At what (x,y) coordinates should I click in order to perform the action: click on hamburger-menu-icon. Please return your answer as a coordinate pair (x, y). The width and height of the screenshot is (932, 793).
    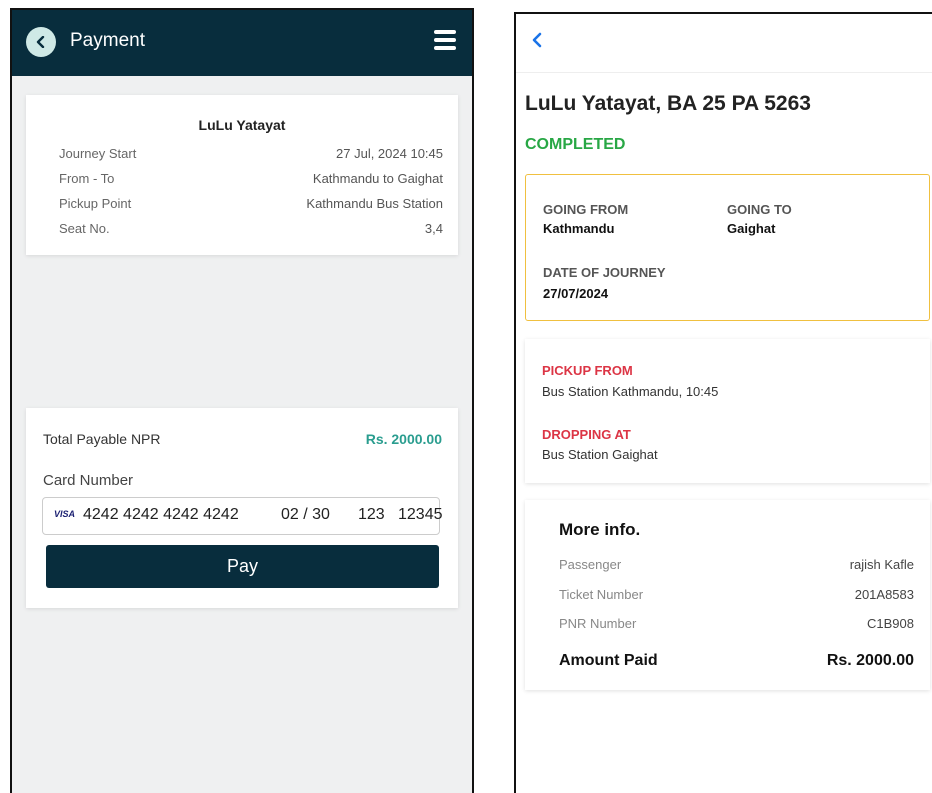
    Looking at the image, I should click on (445, 41).